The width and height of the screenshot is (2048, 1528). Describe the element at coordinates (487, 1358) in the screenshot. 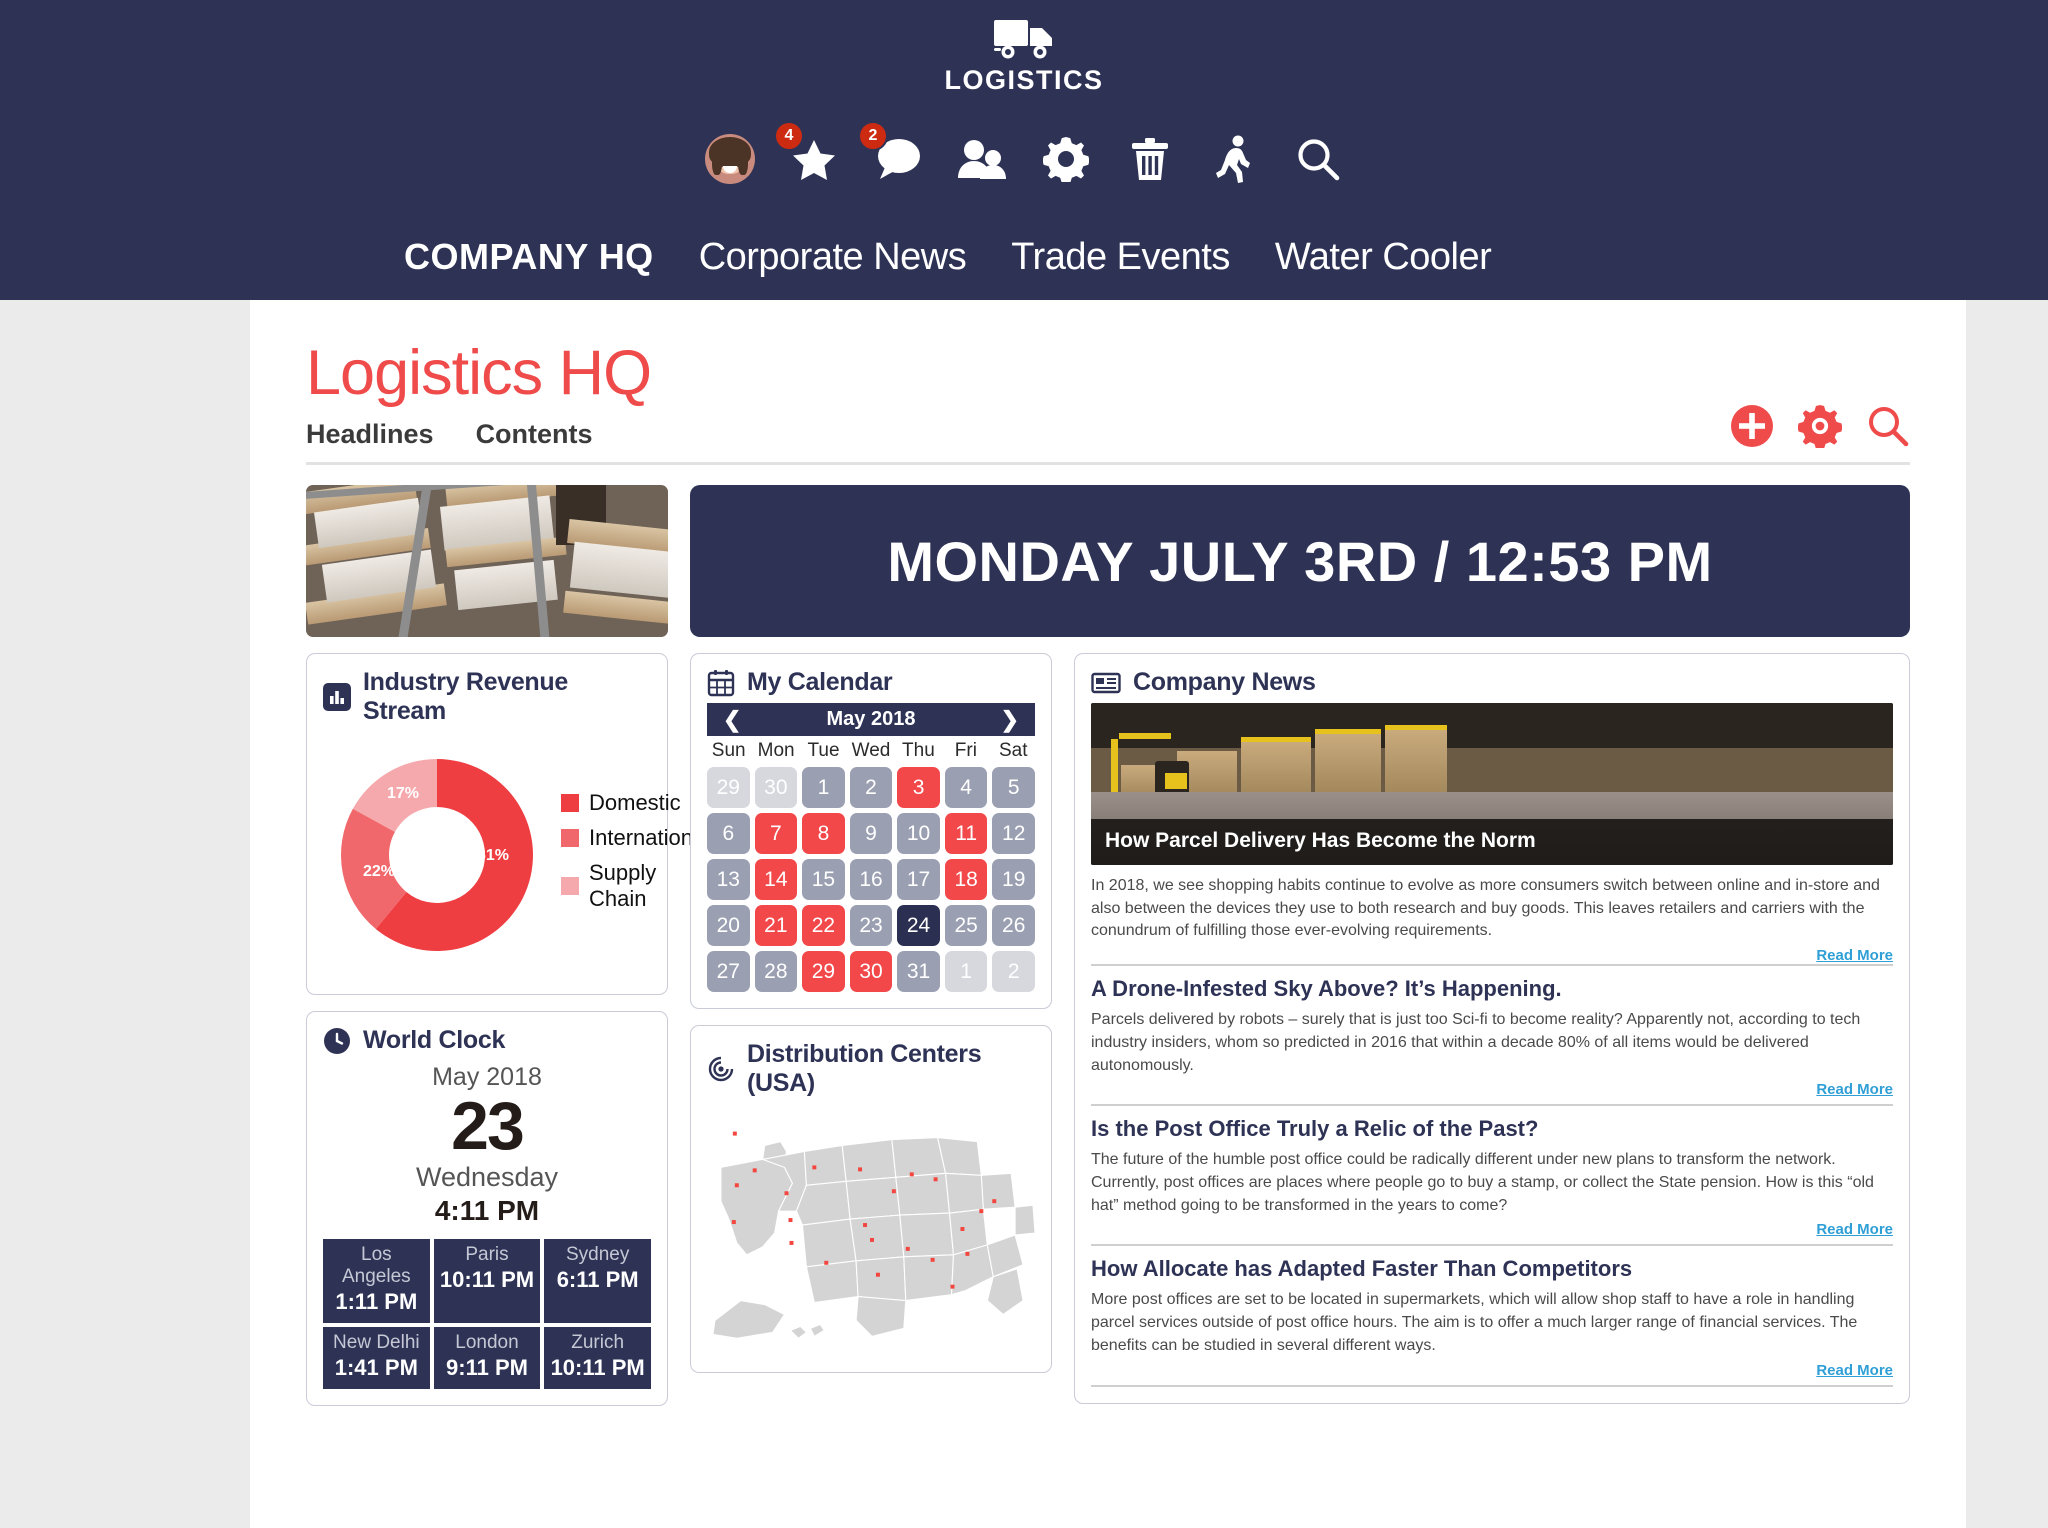

I see `city-tile: London 9:11 PM` at that location.